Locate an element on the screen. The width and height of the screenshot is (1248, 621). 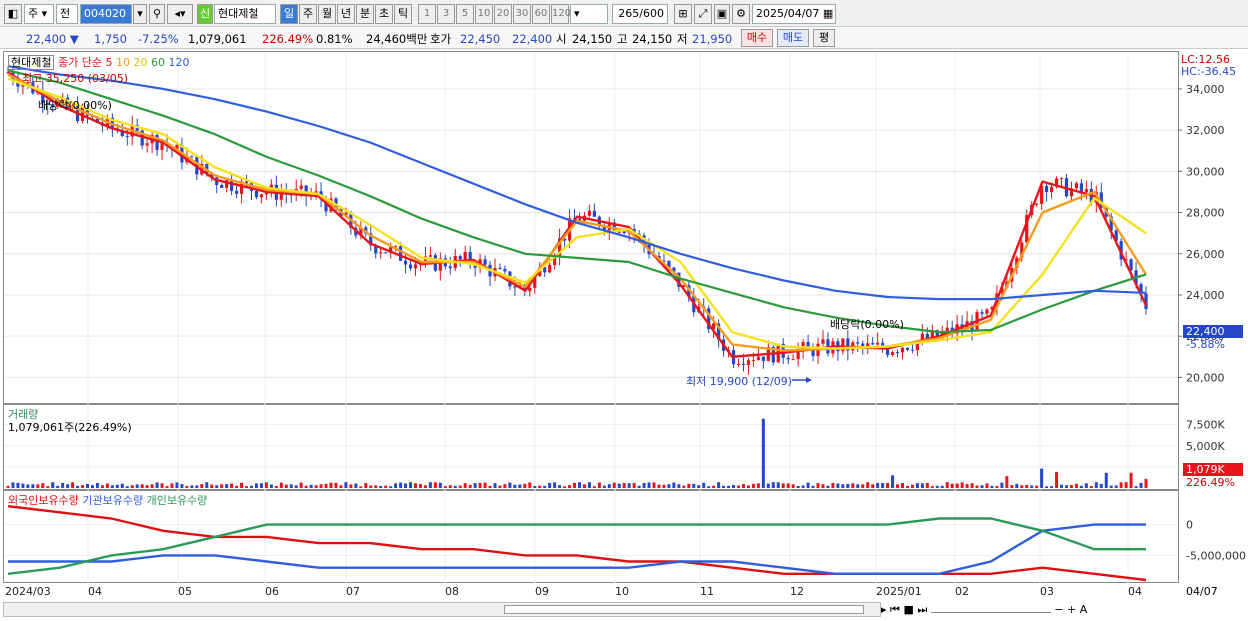
y-tick-label: 32,000 is located at coordinates (1205, 130).